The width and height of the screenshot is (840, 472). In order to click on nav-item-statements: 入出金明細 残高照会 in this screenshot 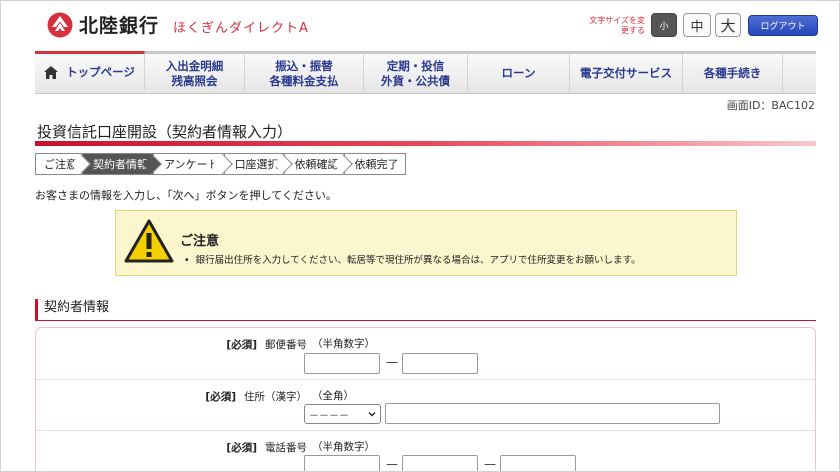, I will do `click(195, 73)`.